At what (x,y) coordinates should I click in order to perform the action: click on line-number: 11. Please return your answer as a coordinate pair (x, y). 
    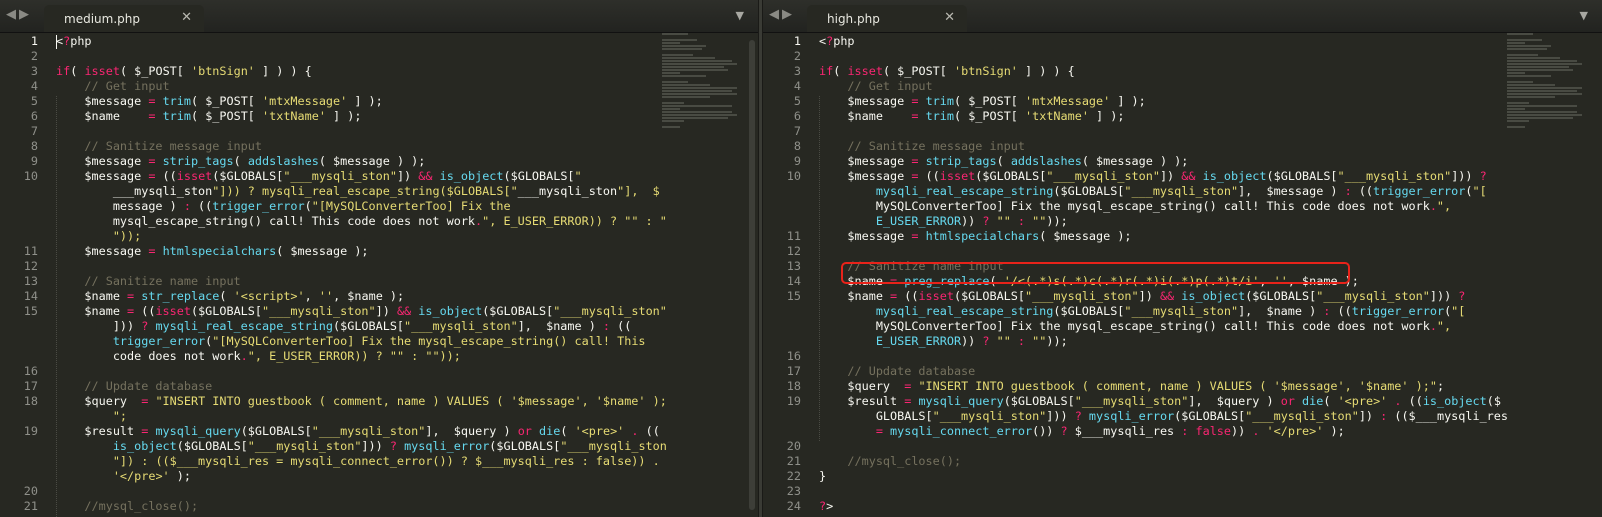
    Looking at the image, I should click on (793, 236).